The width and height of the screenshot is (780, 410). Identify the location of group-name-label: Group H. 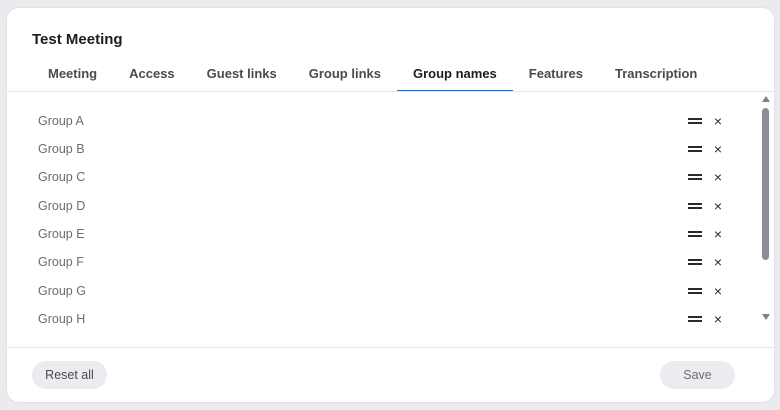
(62, 319).